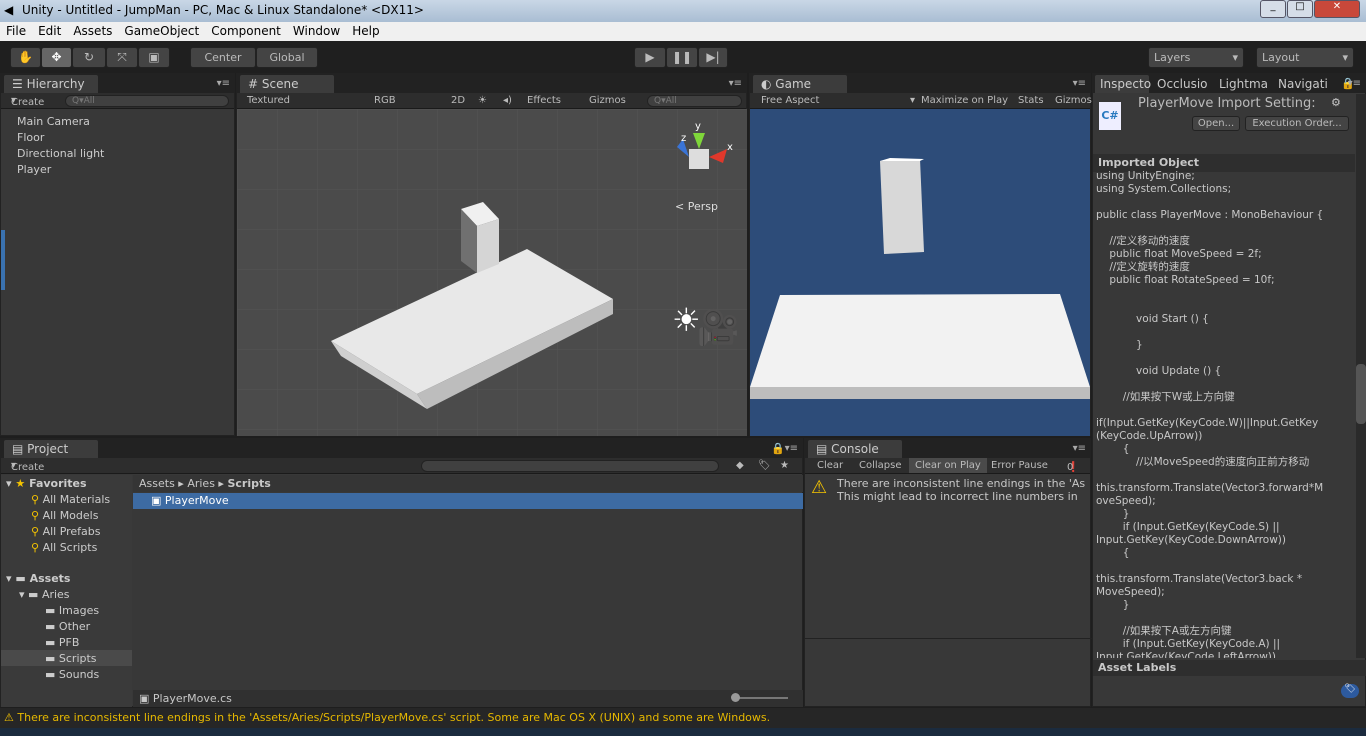 The height and width of the screenshot is (736, 1366). I want to click on project-search, so click(570, 466).